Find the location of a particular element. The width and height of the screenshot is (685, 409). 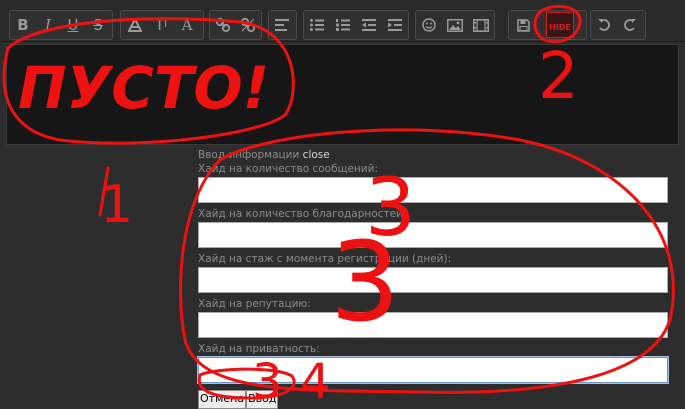

hide-icon: HIDE is located at coordinates (560, 25).